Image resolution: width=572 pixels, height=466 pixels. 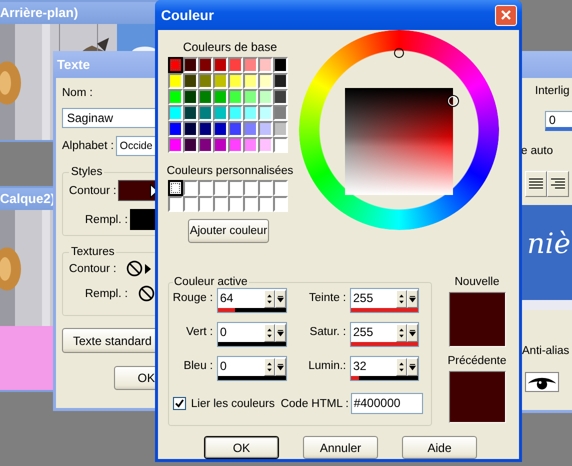 I want to click on color-square, so click(x=399, y=141).